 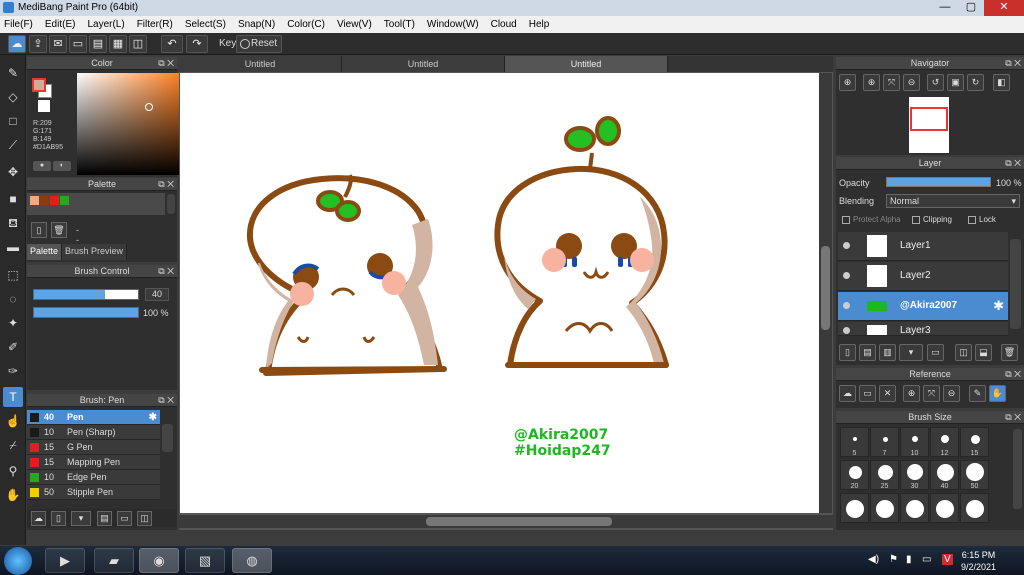 What do you see at coordinates (916, 219) in the screenshot?
I see `clipping-checkbox` at bounding box center [916, 219].